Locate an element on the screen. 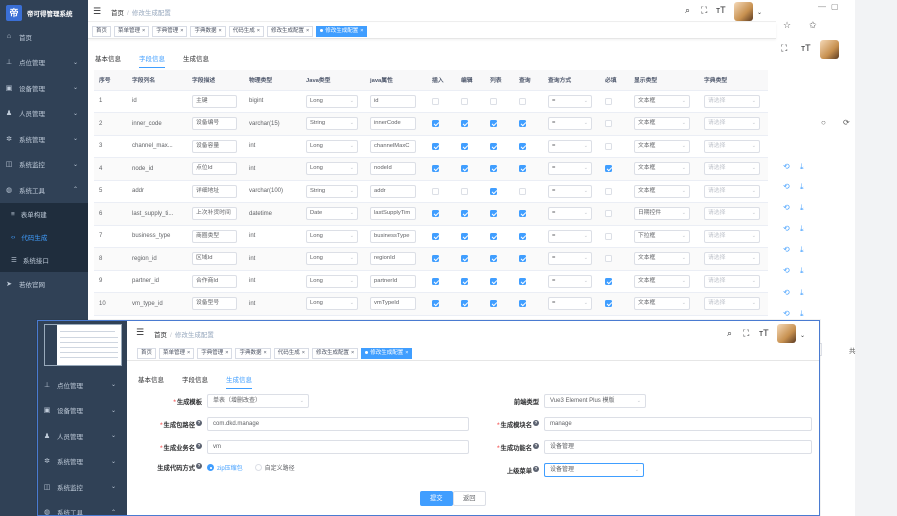 The image size is (897, 516). tag-menu: 菜单管理 × is located at coordinates (132, 31).